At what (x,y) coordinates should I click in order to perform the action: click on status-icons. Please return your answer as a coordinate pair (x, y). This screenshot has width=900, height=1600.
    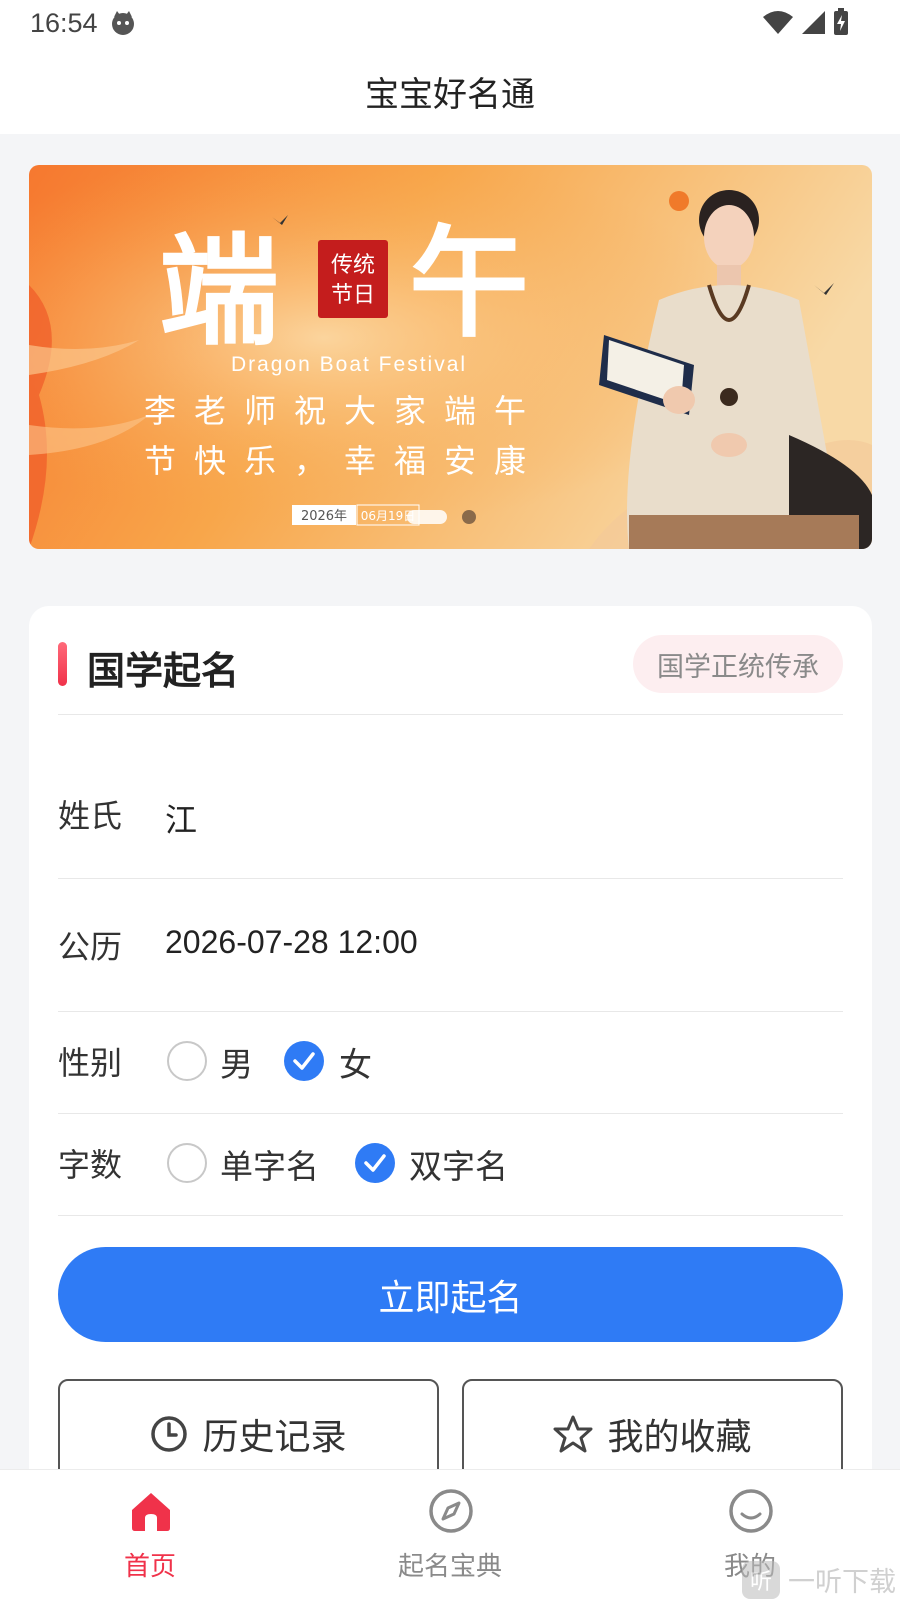
    Looking at the image, I should click on (806, 22).